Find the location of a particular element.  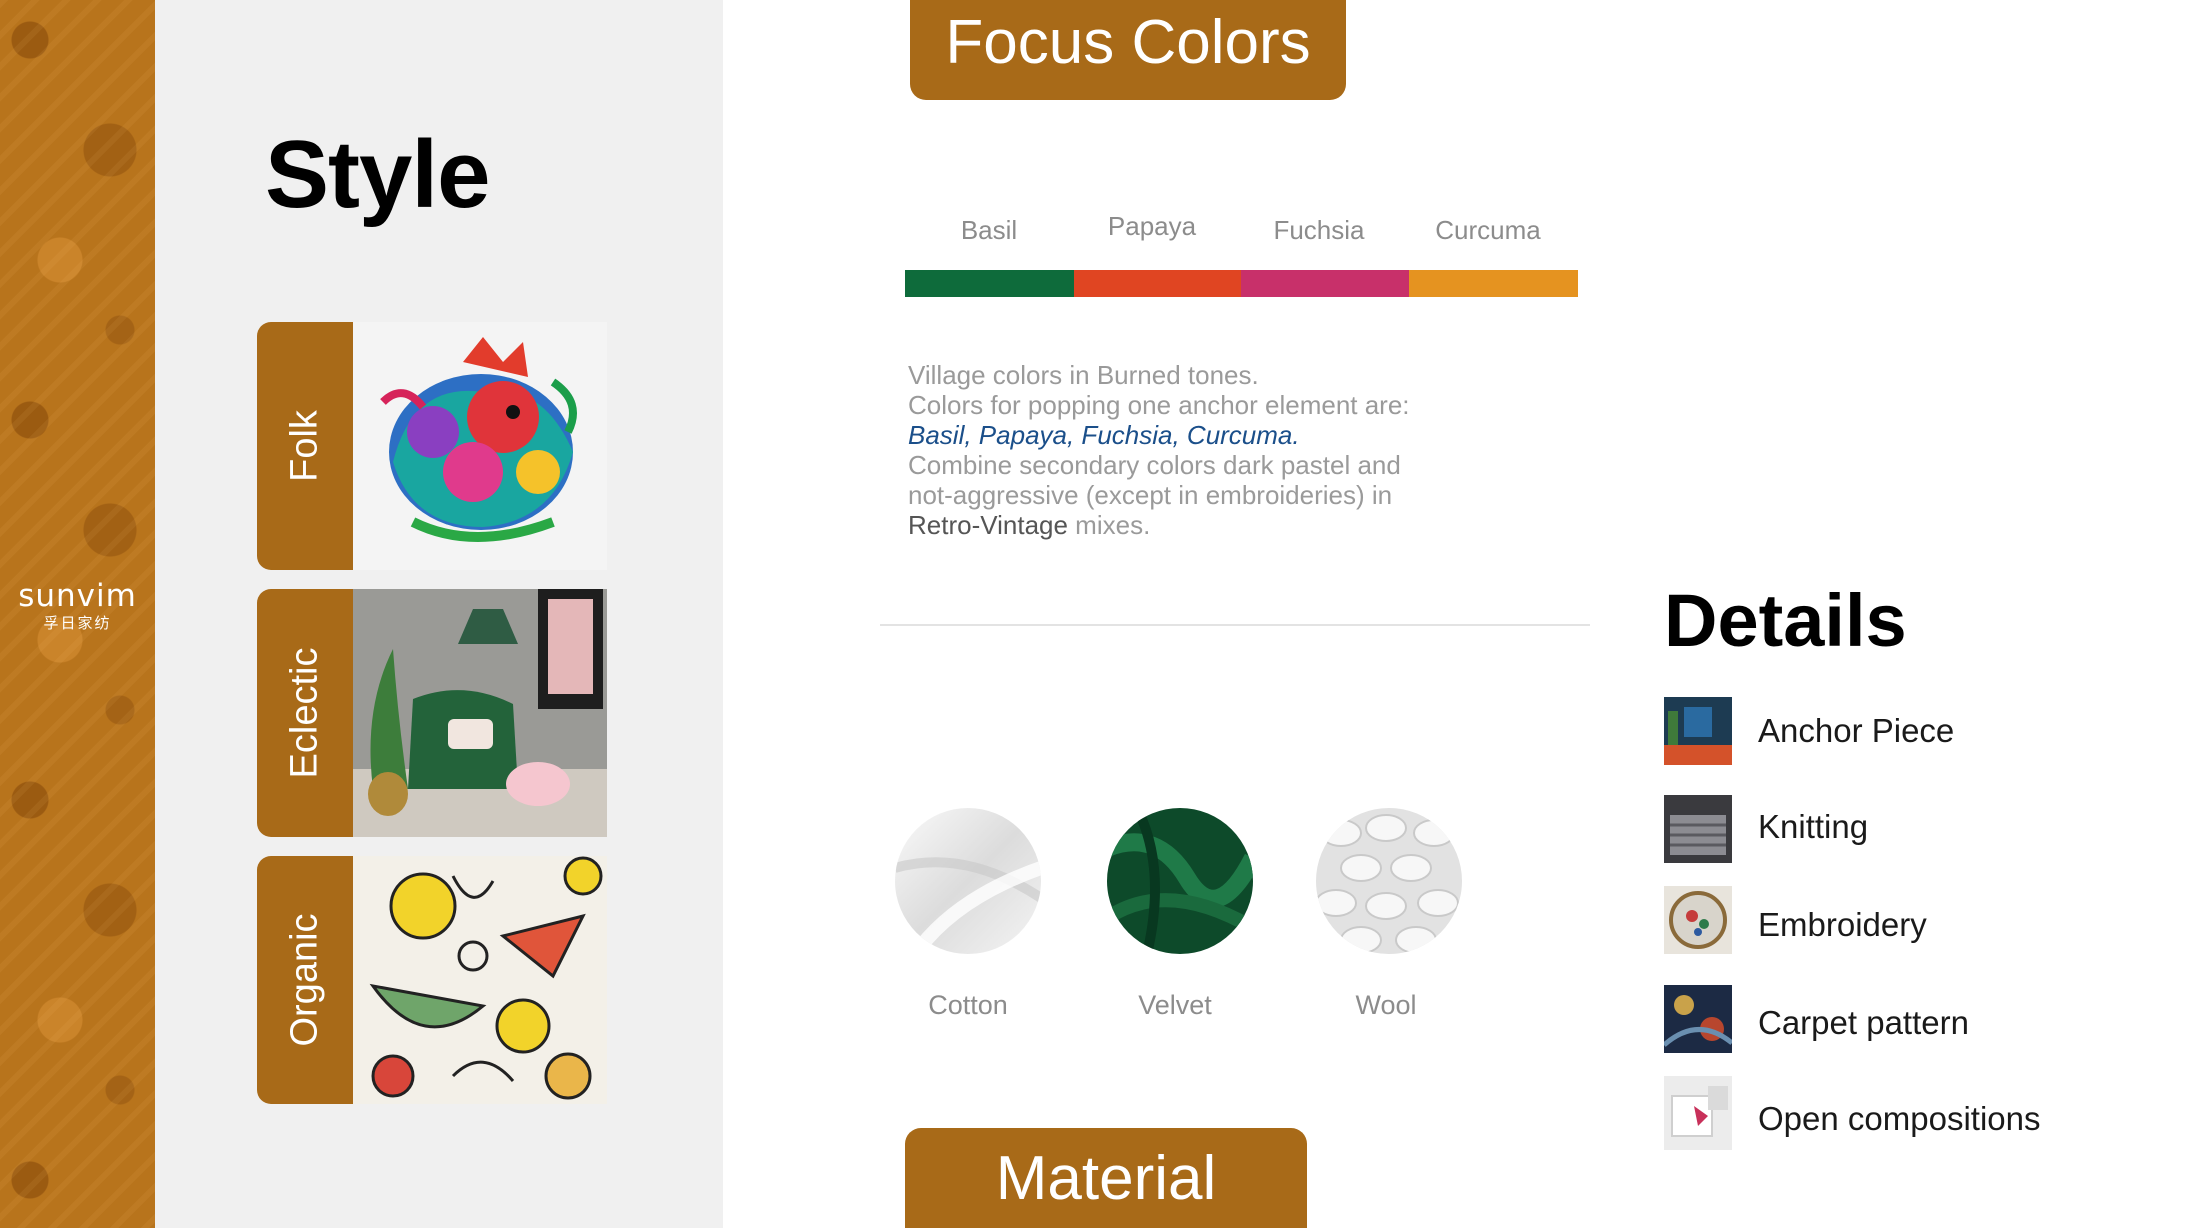

folk-image is located at coordinates (480, 446).